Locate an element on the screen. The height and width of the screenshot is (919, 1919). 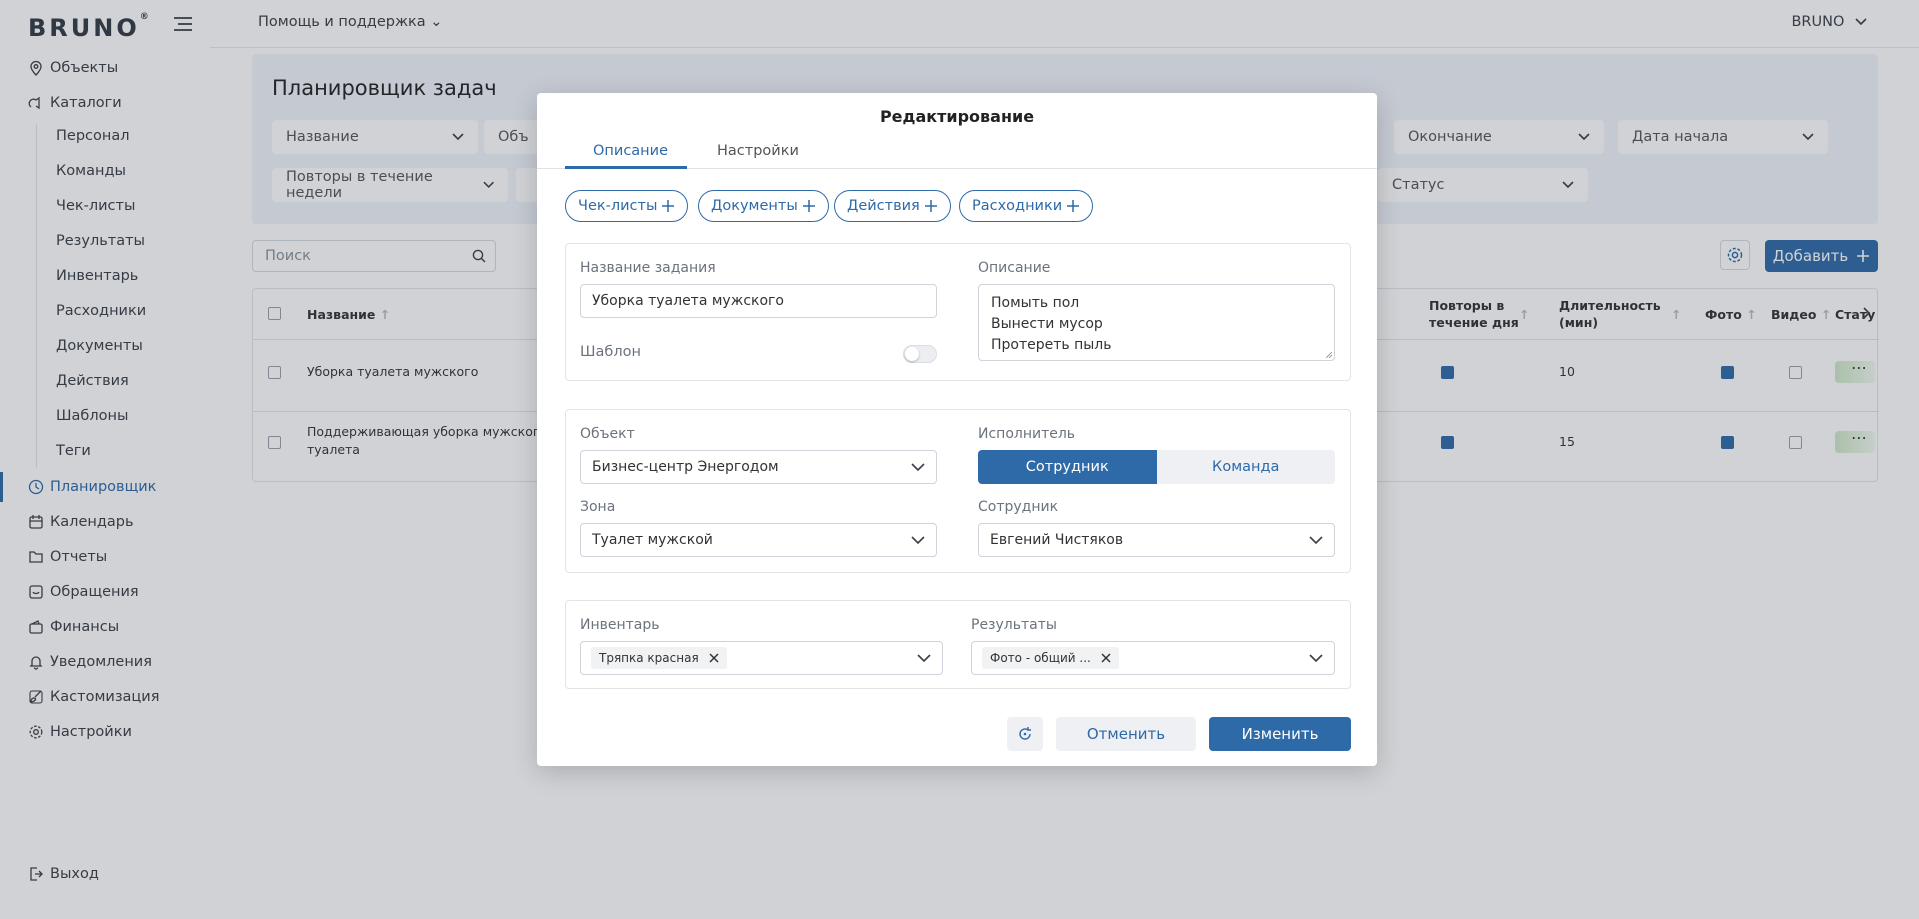
inventory-tag: Тряпка красная is located at coordinates (659, 658).